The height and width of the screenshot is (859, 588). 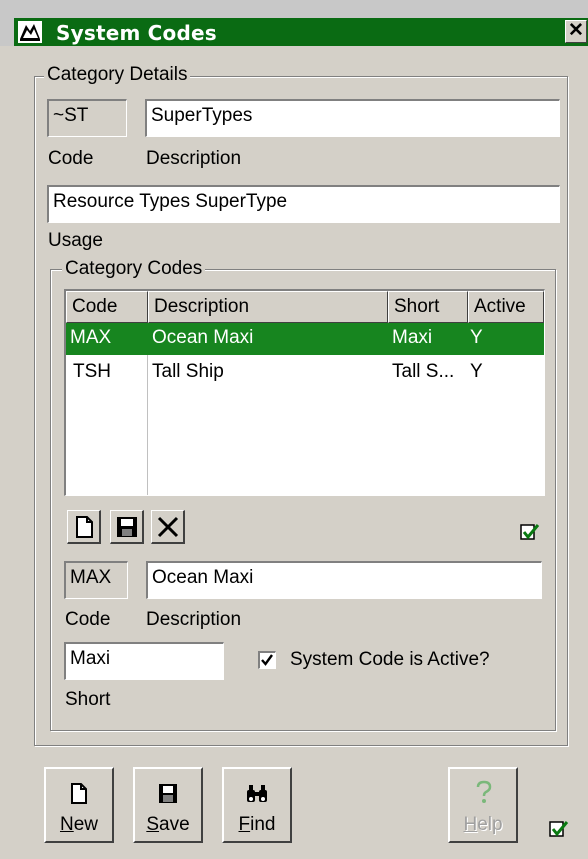 What do you see at coordinates (244, 824) in the screenshot?
I see `find-button-accel: F` at bounding box center [244, 824].